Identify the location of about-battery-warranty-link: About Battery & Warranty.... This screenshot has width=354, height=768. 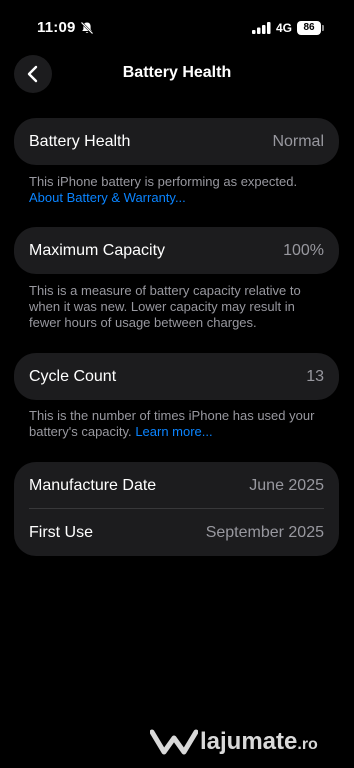
(107, 197).